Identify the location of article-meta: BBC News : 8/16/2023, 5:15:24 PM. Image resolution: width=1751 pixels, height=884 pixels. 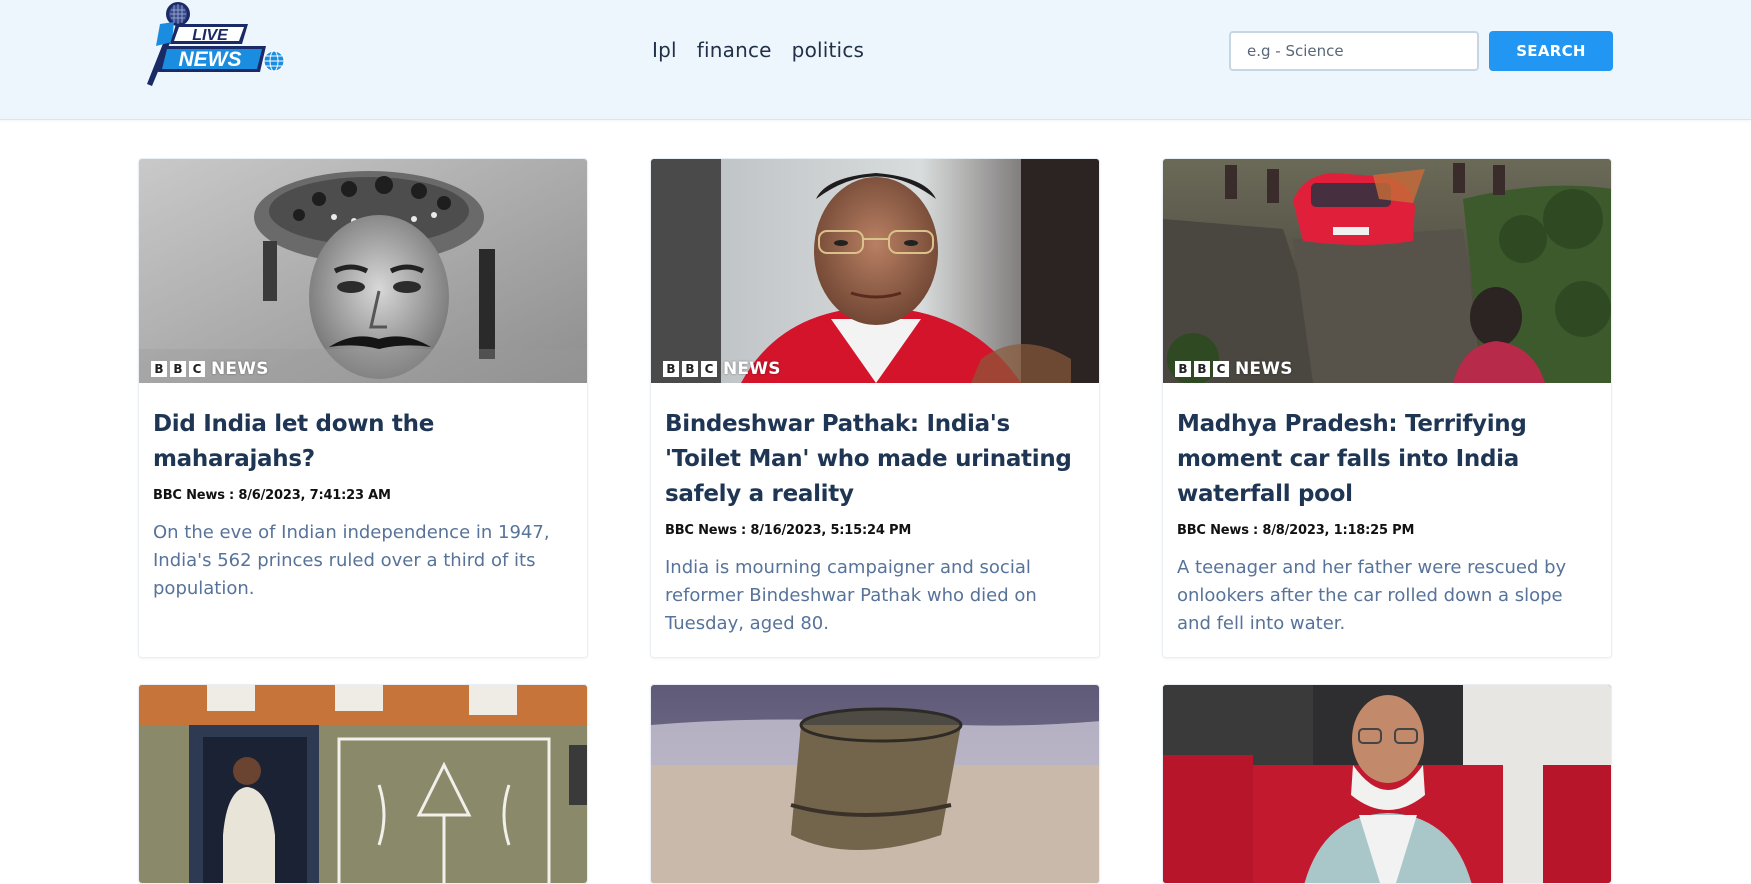
(788, 530).